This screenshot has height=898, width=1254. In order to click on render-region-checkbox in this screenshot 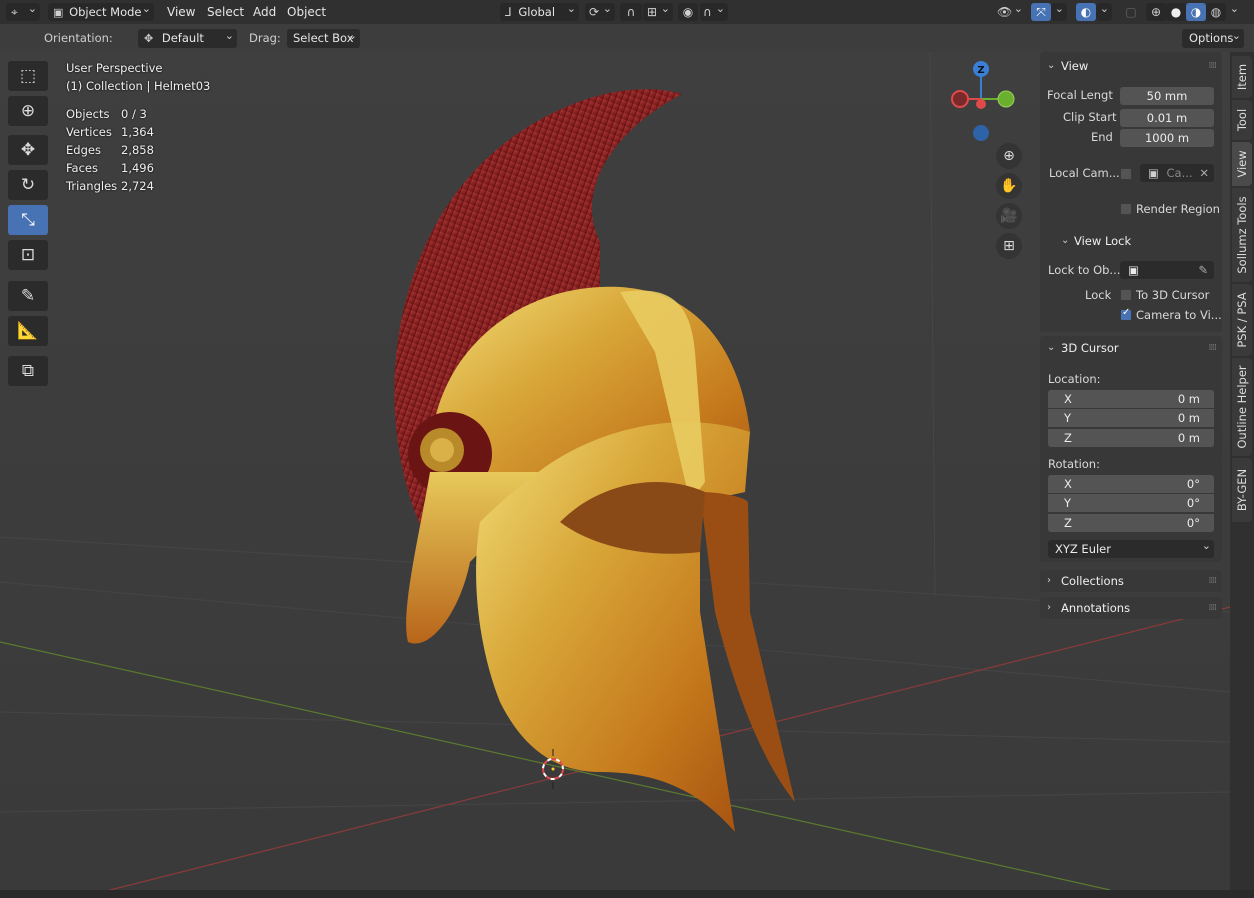, I will do `click(1126, 209)`.